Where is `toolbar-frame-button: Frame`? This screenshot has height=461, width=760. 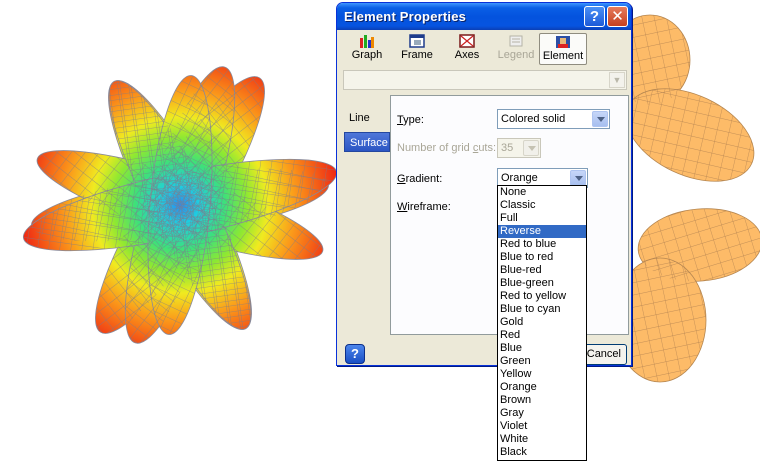 toolbar-frame-button: Frame is located at coordinates (417, 49).